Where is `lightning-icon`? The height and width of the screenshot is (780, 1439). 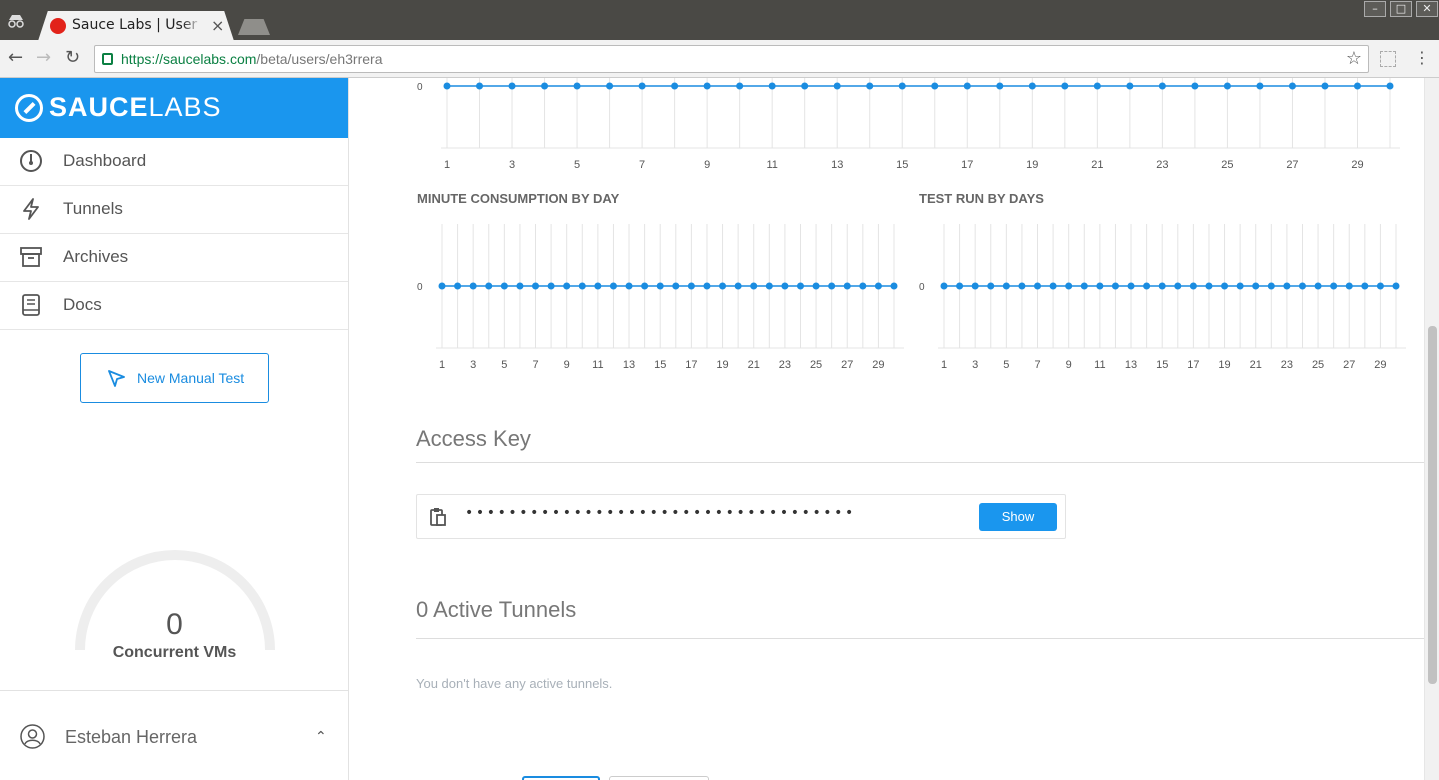 lightning-icon is located at coordinates (31, 209).